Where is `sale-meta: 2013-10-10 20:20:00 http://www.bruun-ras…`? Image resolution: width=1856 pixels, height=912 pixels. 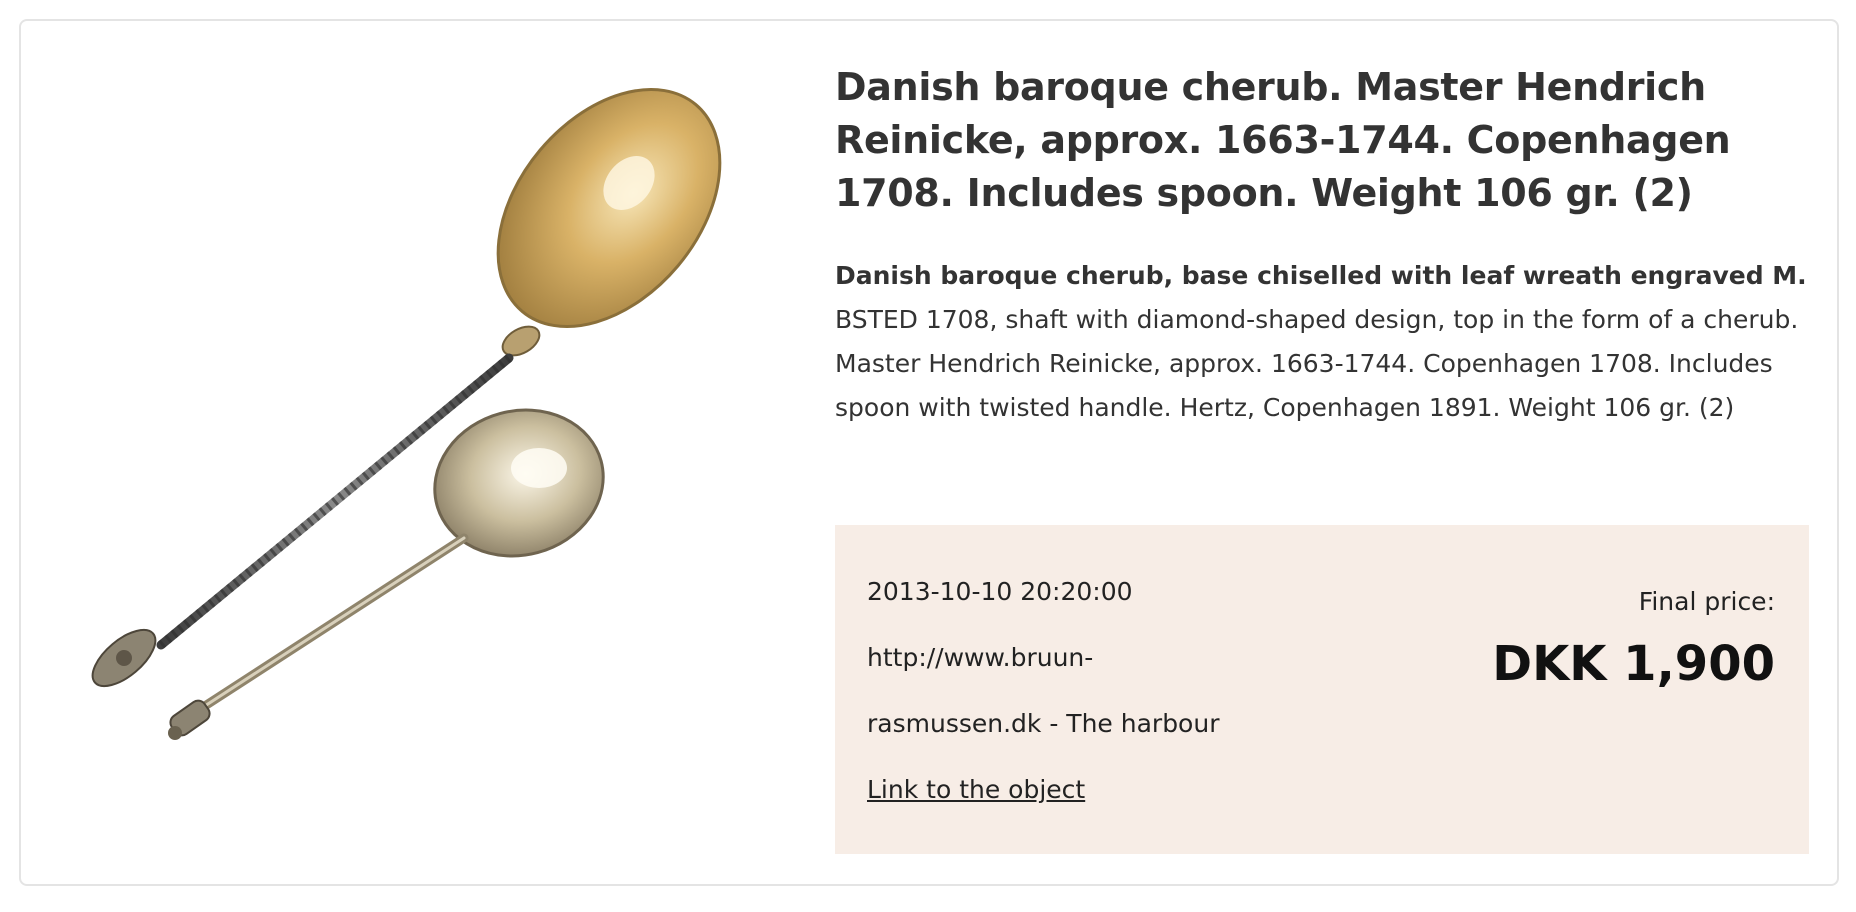
sale-meta: 2013-10-10 20:20:00 http://www.bruun-ras… is located at coordinates (1057, 691).